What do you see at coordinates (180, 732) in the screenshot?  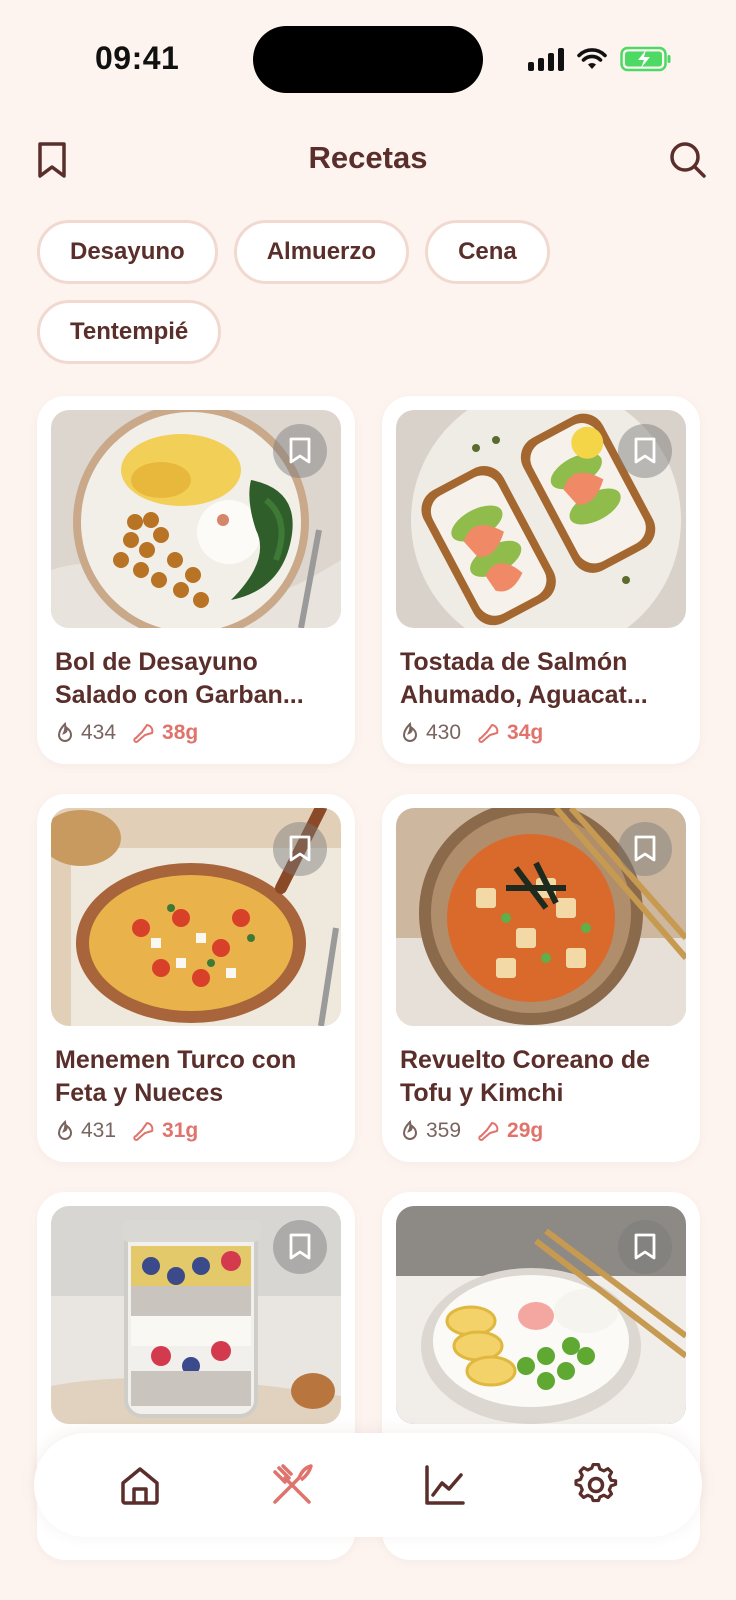 I see `protein-value: 38g` at bounding box center [180, 732].